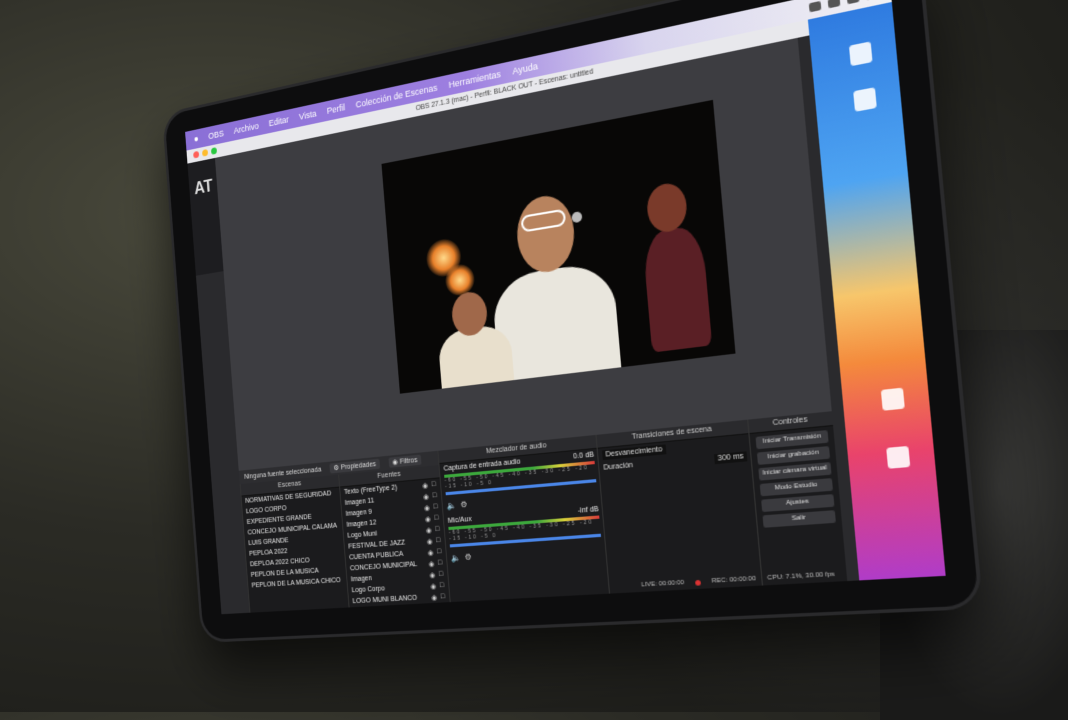  I want to click on preview-canvas, so click(558, 247).